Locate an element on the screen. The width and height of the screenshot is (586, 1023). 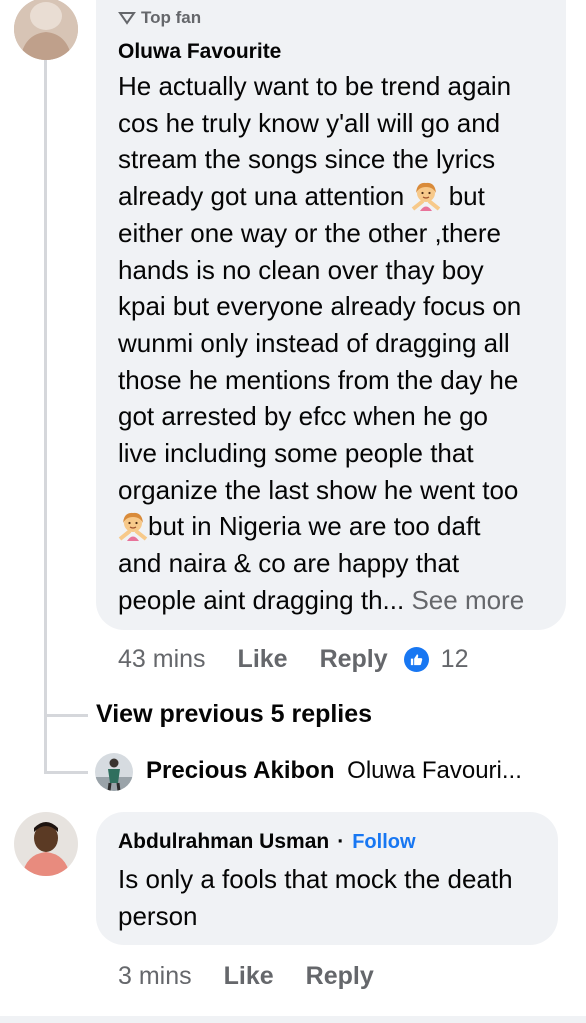
diamond-icon is located at coordinates (127, 18).